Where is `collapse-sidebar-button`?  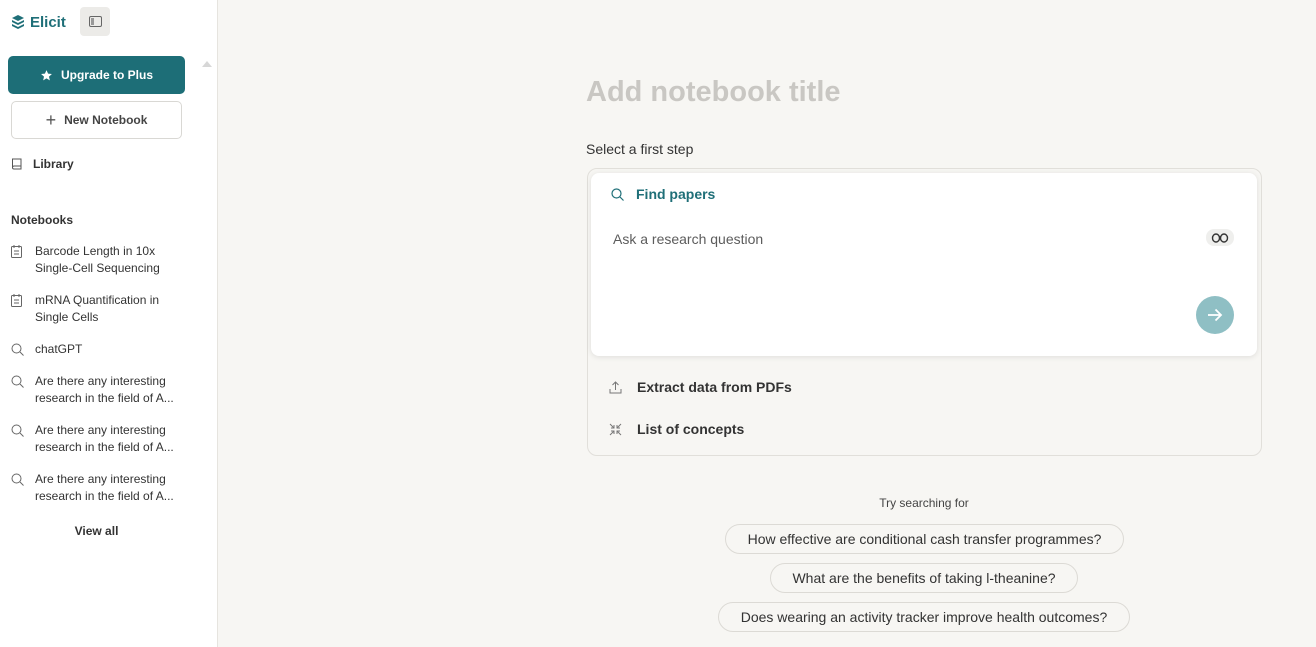
collapse-sidebar-button is located at coordinates (95, 21).